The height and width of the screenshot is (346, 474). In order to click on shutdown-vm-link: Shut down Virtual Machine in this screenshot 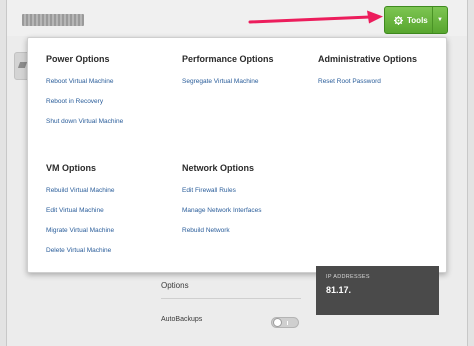, I will do `click(84, 122)`.